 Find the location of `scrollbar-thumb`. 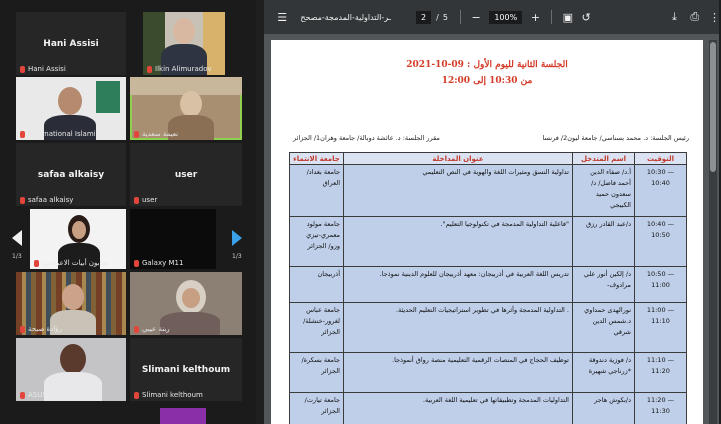

scrollbar-thumb is located at coordinates (713, 107).